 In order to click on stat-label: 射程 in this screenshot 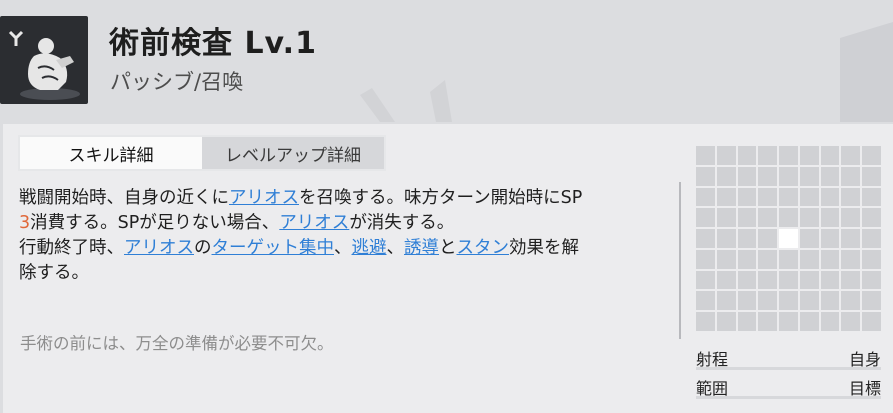, I will do `click(712, 359)`.